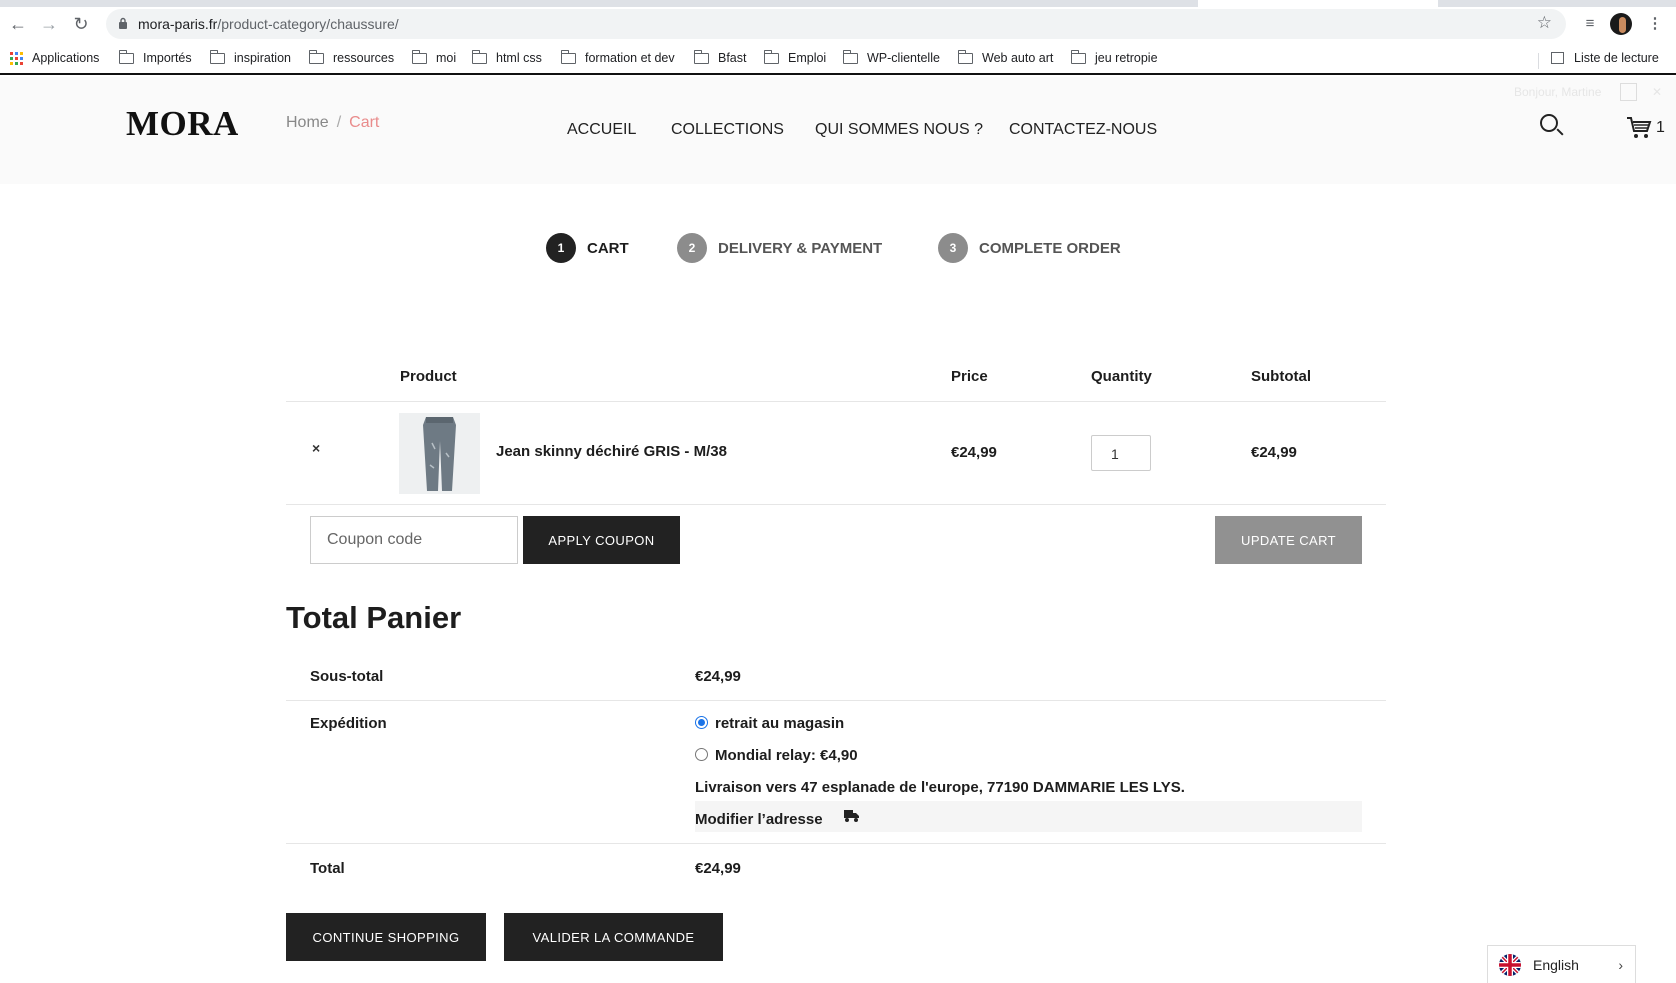  Describe the element at coordinates (891, 57) in the screenshot. I see `bookmark-folder-wp-clientelle: WP-clientelle` at that location.